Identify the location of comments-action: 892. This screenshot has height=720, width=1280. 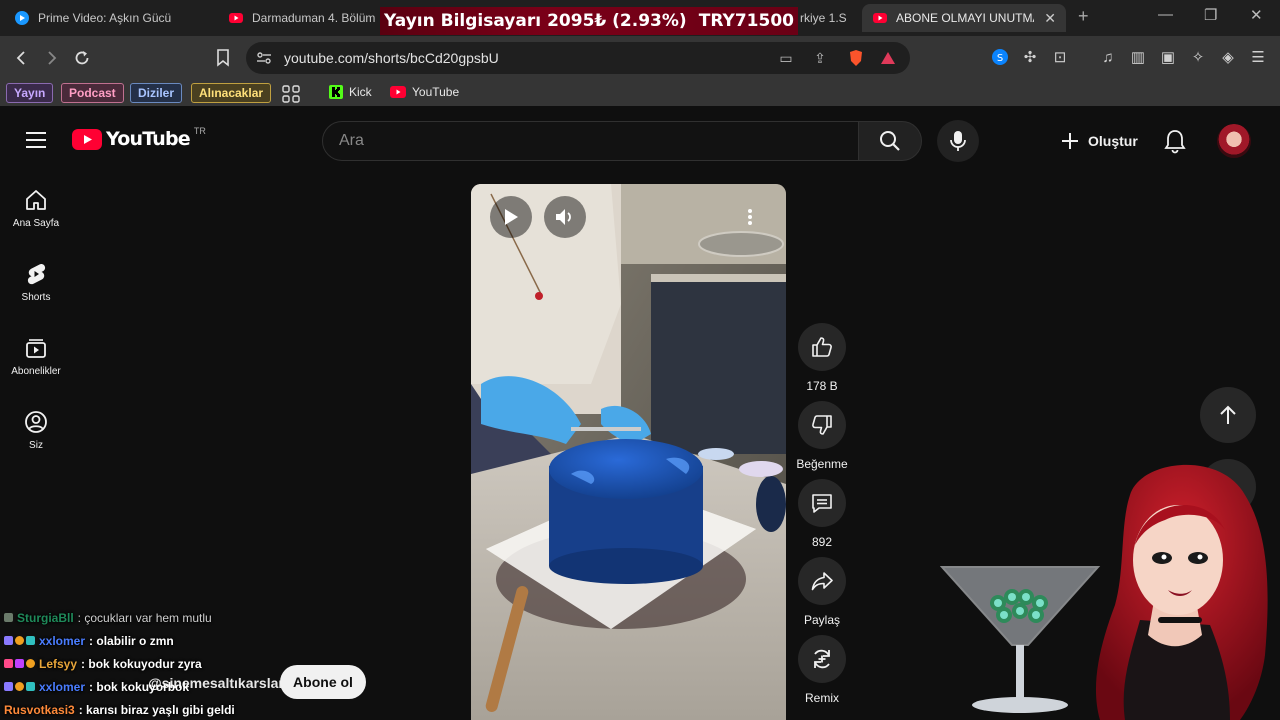
(822, 514).